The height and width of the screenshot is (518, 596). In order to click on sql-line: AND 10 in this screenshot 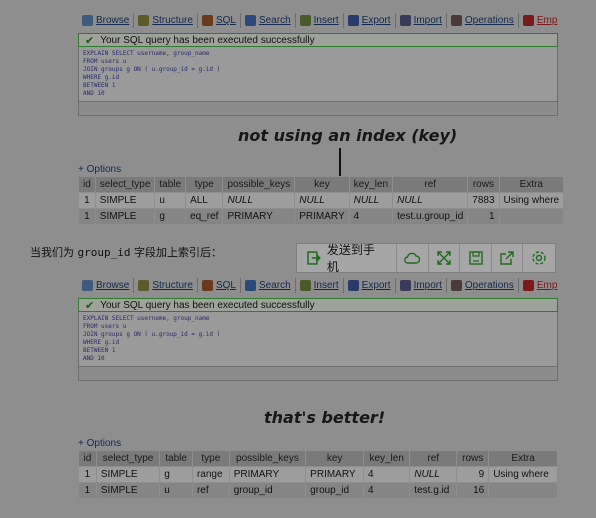, I will do `click(94, 93)`.